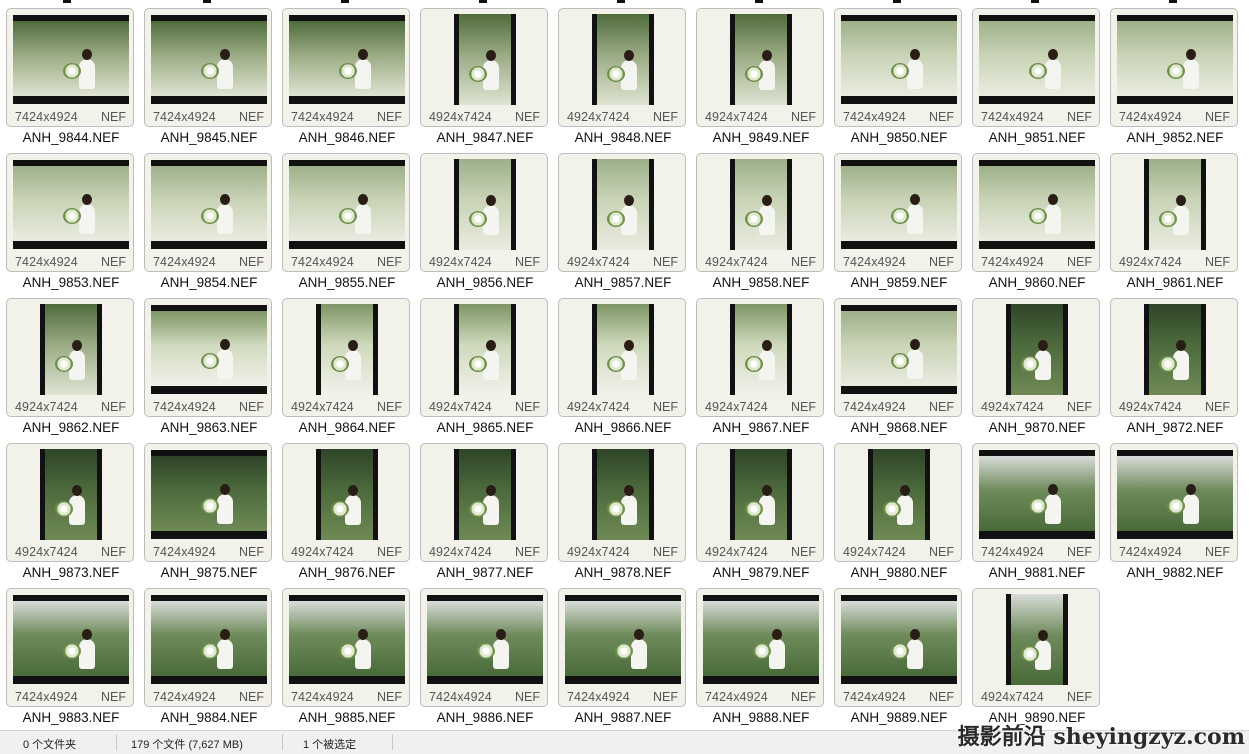  Describe the element at coordinates (762, 367) in the screenshot. I see `file-thumbnail: 4924x7424 NEF ANH_9867.NEF` at that location.